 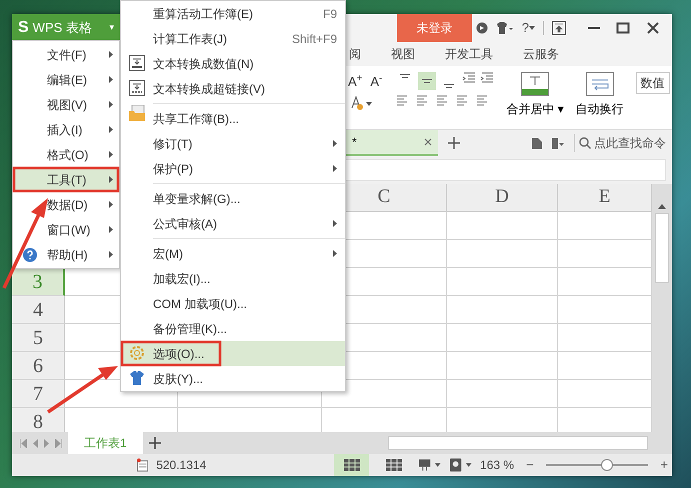 I want to click on shortcut-text: F9, so click(x=329, y=14).